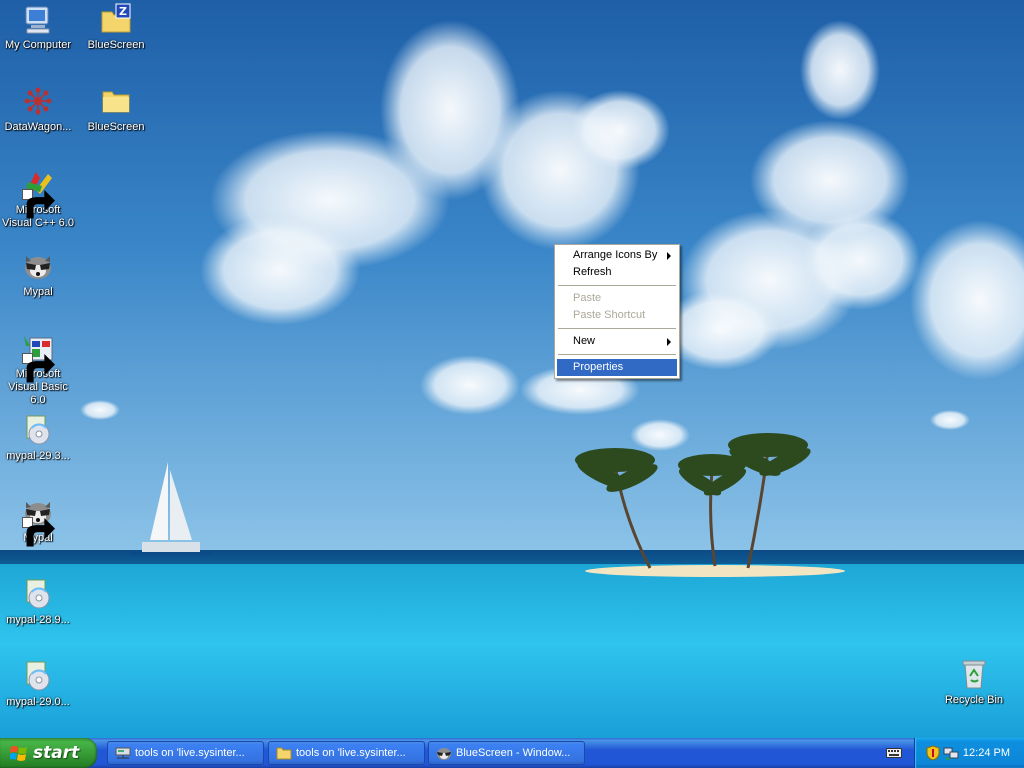 The height and width of the screenshot is (768, 1024). What do you see at coordinates (587, 298) in the screenshot?
I see `menu-item-label: Paste` at bounding box center [587, 298].